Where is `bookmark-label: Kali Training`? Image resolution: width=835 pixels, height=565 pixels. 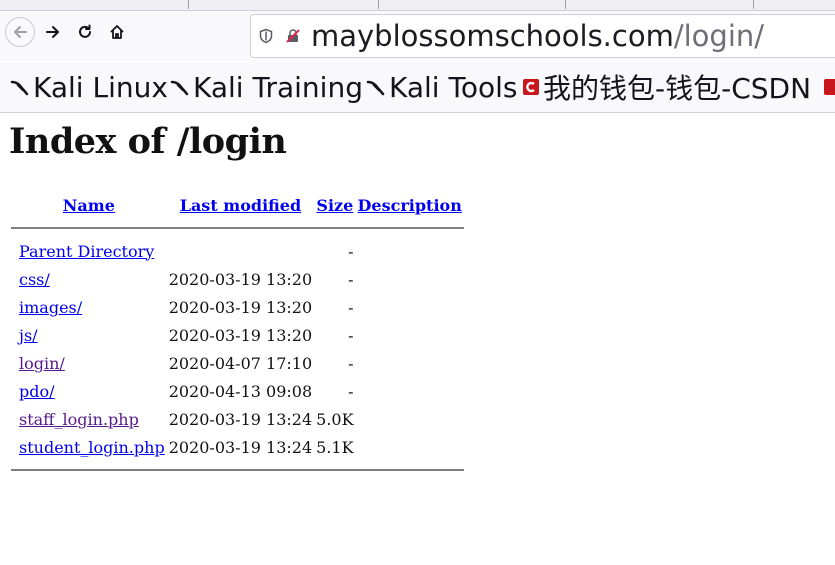
bookmark-label: Kali Training is located at coordinates (278, 87).